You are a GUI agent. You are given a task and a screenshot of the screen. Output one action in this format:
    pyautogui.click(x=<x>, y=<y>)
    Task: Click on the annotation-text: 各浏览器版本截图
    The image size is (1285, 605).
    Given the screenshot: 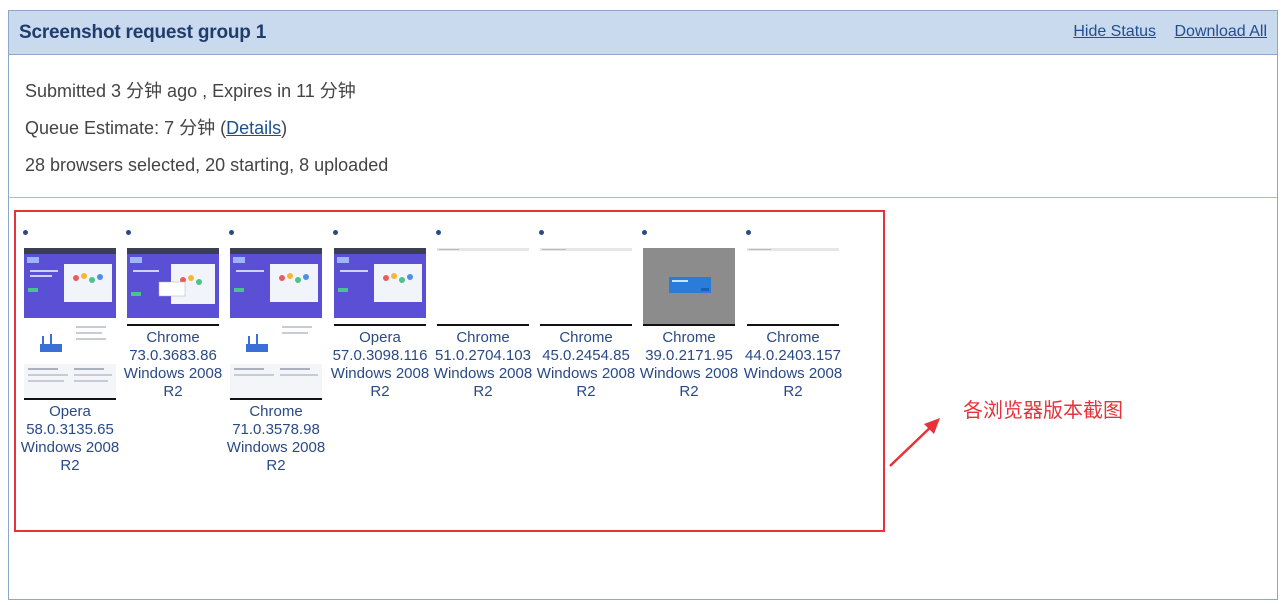 What is the action you would take?
    pyautogui.click(x=1043, y=410)
    